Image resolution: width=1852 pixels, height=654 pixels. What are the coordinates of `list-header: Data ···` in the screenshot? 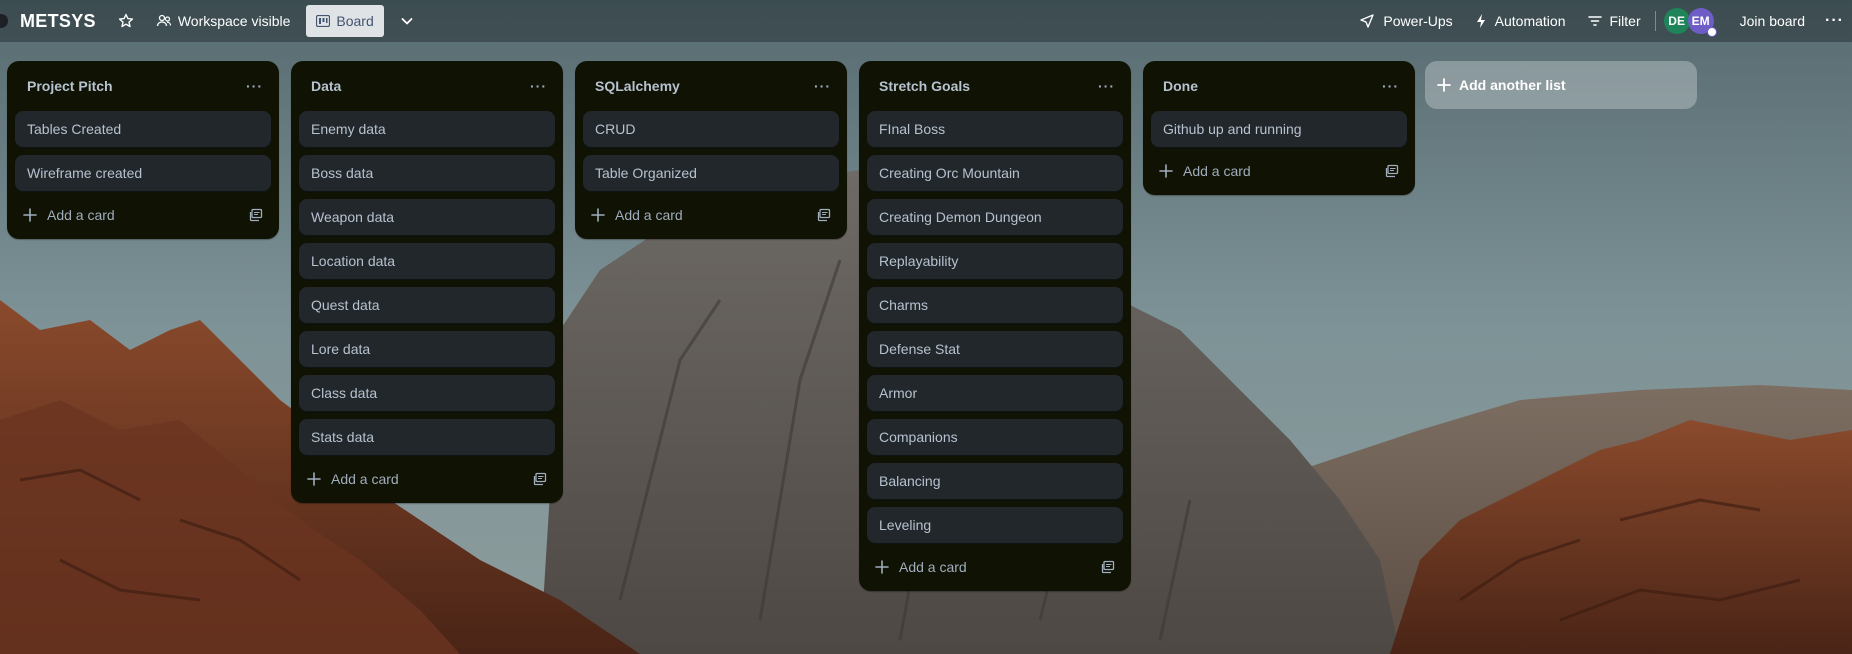 It's located at (427, 86).